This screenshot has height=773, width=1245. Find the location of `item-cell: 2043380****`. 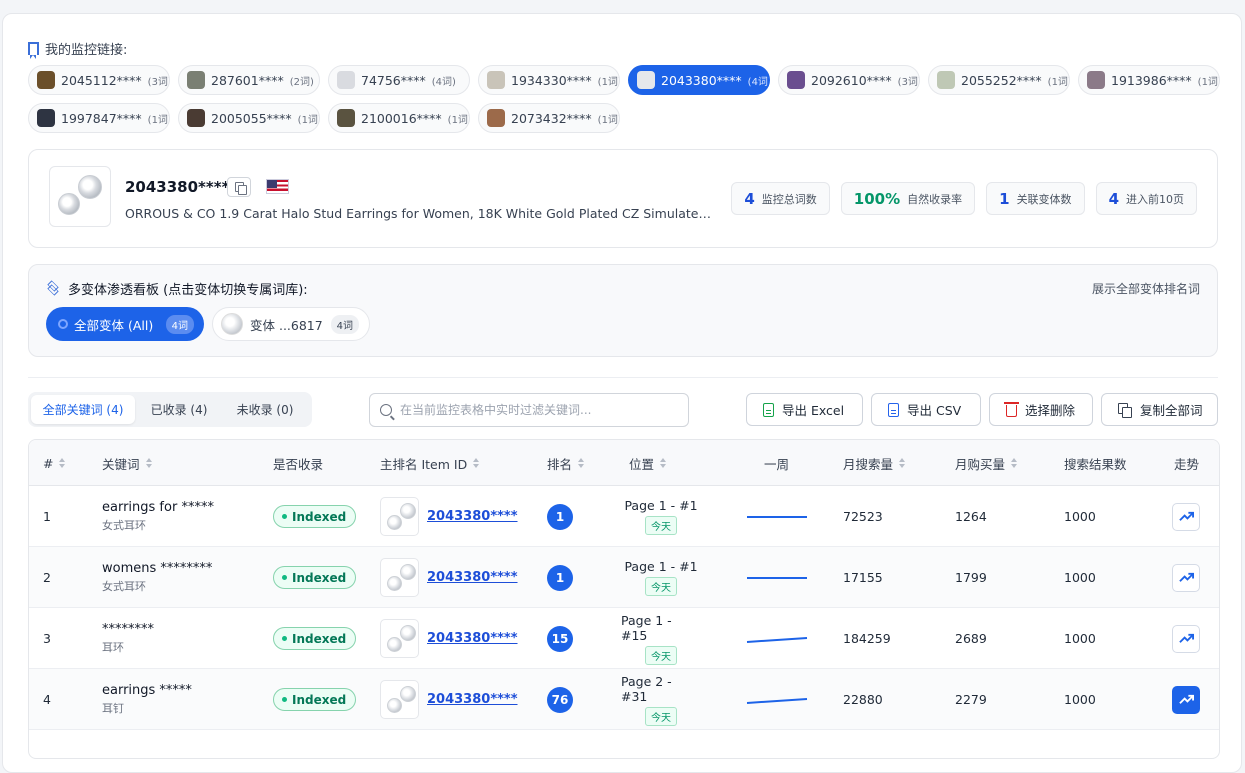

item-cell: 2043380**** is located at coordinates (449, 699).